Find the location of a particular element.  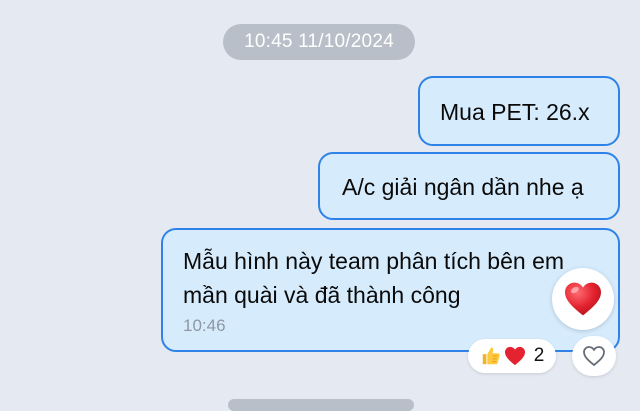

message-time: 10:46 is located at coordinates (204, 325).